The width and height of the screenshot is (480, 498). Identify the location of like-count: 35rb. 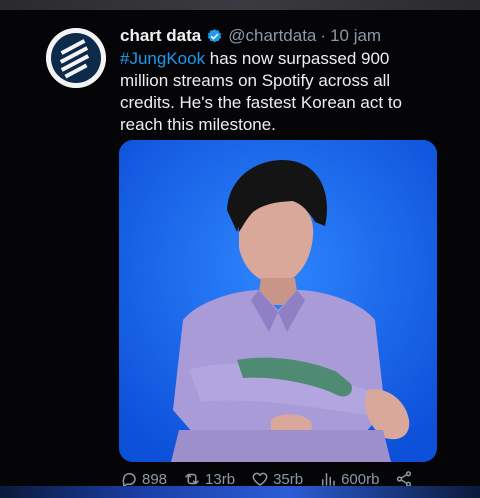
(288, 479).